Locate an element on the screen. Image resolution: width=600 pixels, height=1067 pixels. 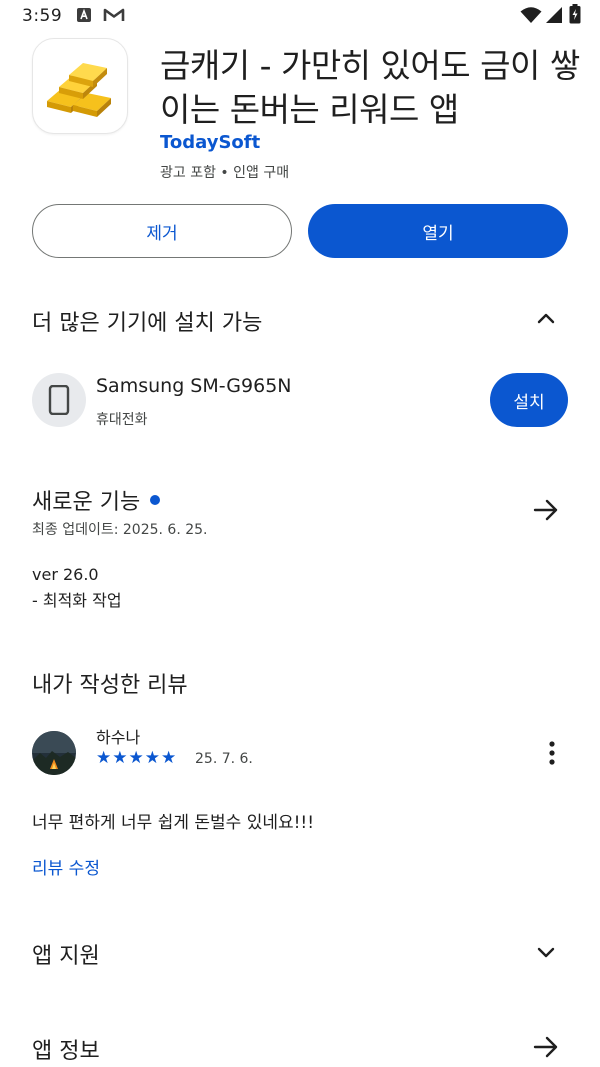
phone-icon is located at coordinates (59, 400).